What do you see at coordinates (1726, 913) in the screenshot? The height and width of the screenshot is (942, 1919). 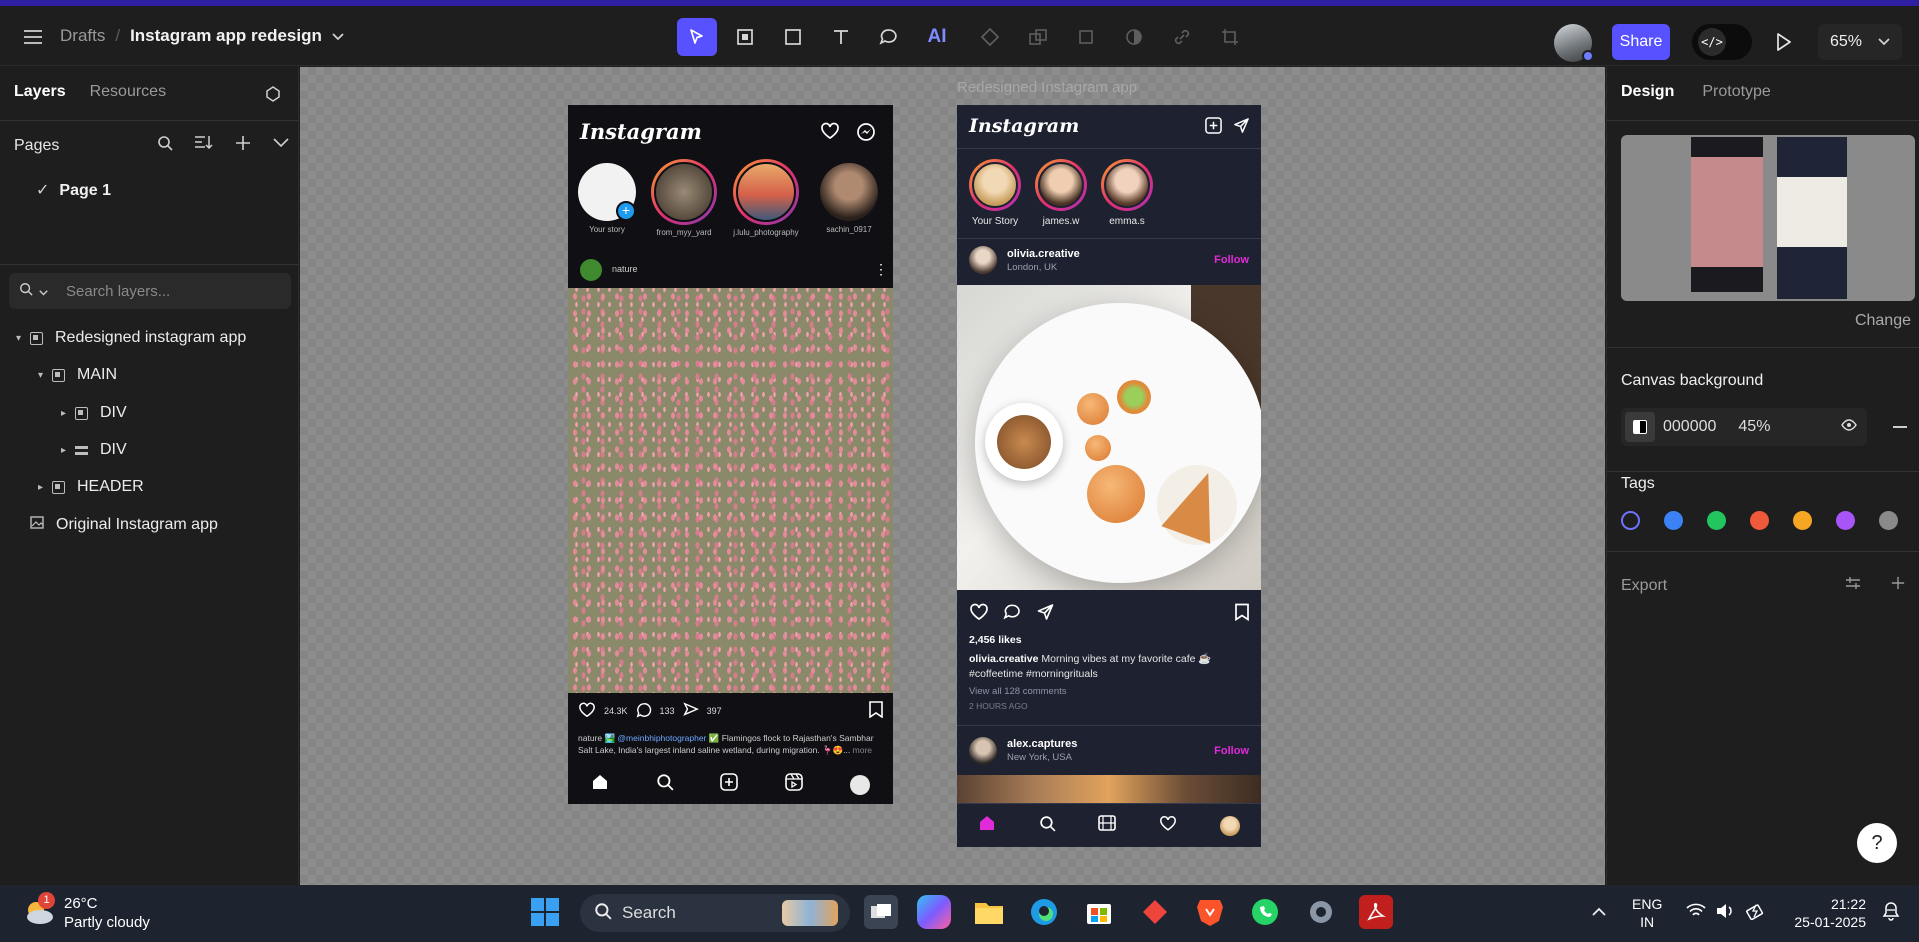 I see `volume-icon` at bounding box center [1726, 913].